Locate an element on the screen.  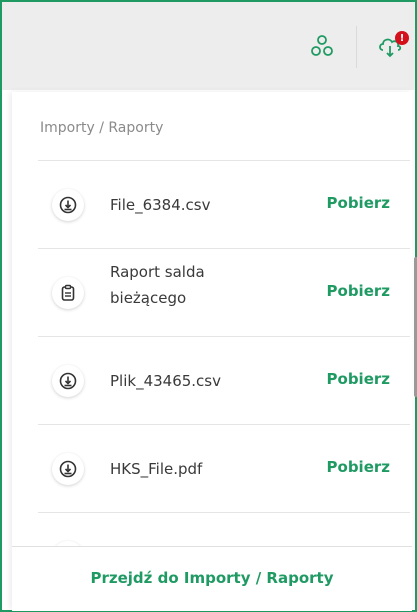
file-name: File_6384.csv is located at coordinates (160, 205).